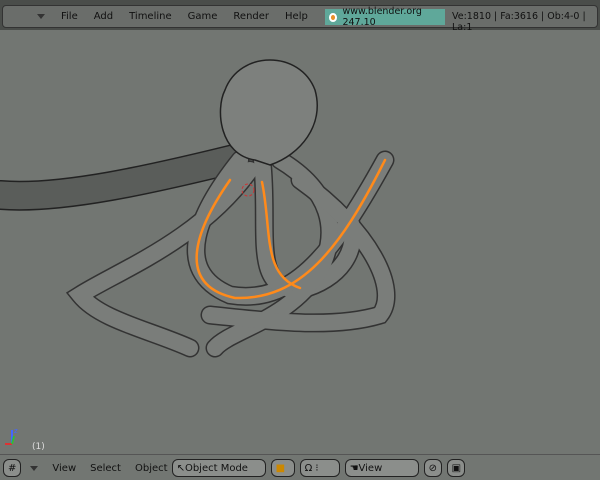 The height and width of the screenshot is (480, 600). What do you see at coordinates (354, 468) in the screenshot?
I see `hand-icon: ☚` at bounding box center [354, 468].